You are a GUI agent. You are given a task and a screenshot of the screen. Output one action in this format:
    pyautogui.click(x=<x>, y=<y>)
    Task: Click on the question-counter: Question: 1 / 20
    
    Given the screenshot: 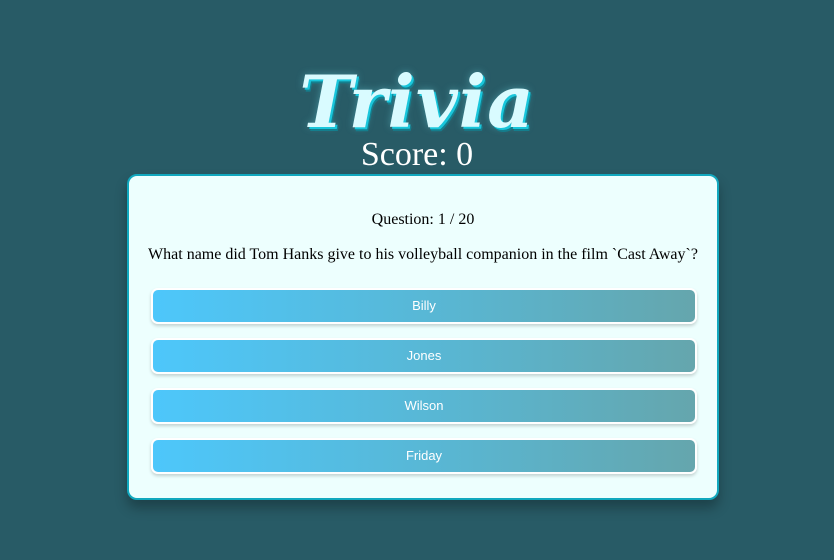 What is the action you would take?
    pyautogui.click(x=423, y=219)
    